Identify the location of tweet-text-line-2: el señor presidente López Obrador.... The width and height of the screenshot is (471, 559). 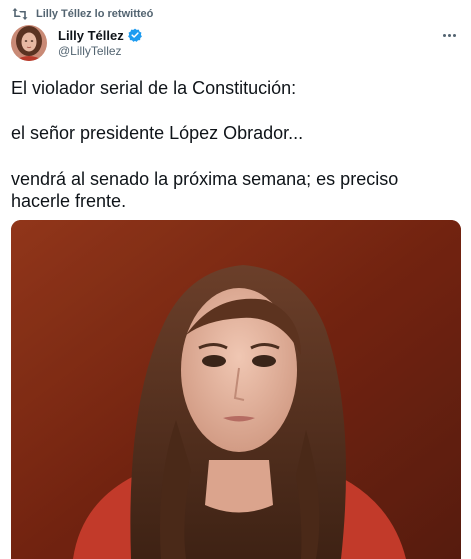
(157, 133).